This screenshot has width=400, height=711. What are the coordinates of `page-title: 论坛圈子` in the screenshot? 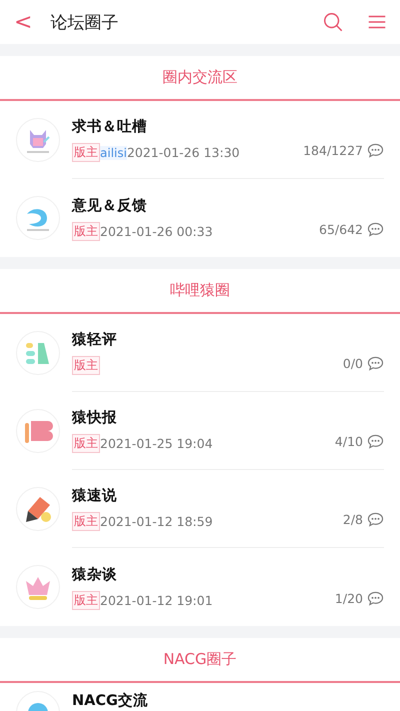 It's located at (84, 23).